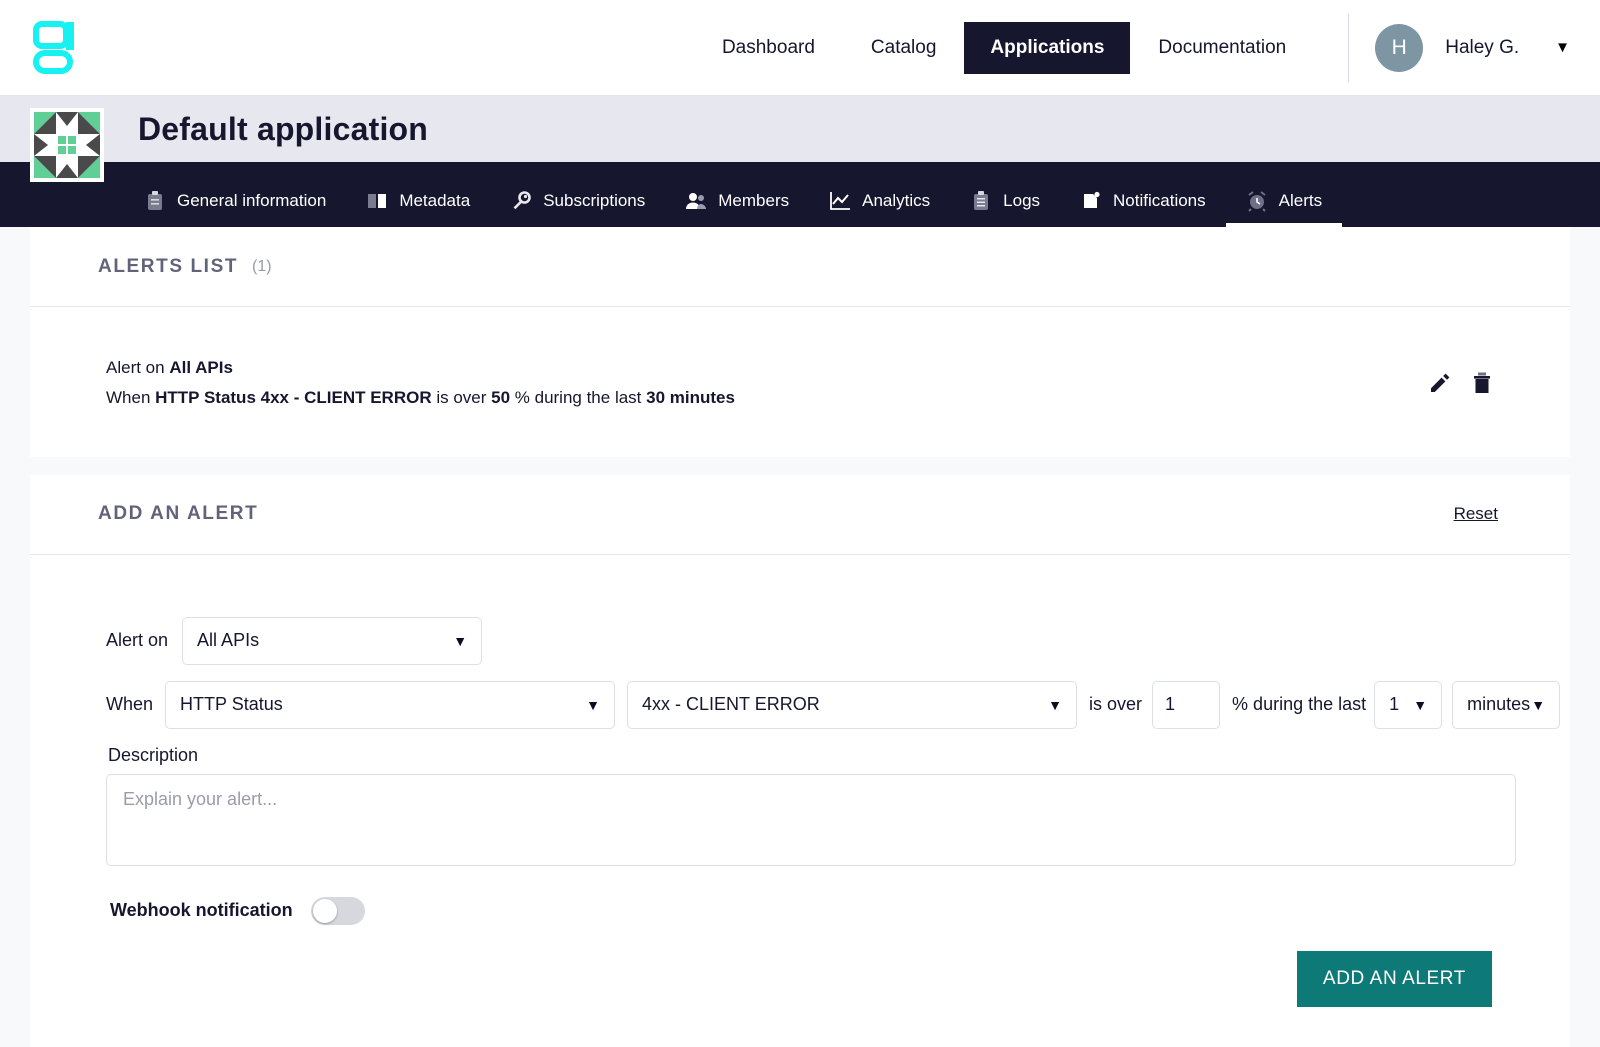 This screenshot has height=1047, width=1600. I want to click on alert-on-select: All APIs ▼, so click(332, 640).